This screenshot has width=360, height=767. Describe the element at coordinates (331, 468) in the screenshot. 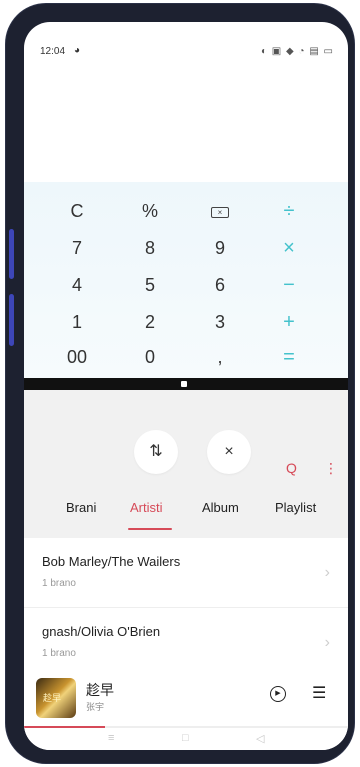

I see `more-icon: ⋮` at that location.